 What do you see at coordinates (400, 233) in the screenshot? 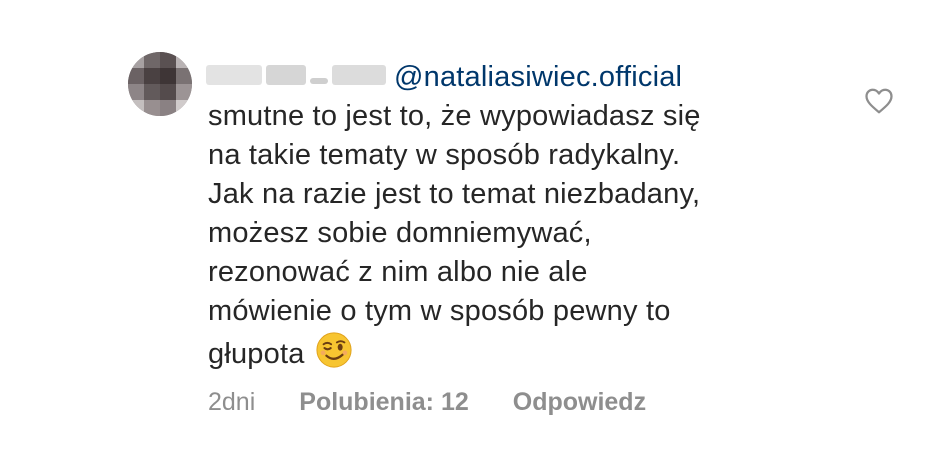
I see `comment-line: możesz sobie domniemywać,` at bounding box center [400, 233].